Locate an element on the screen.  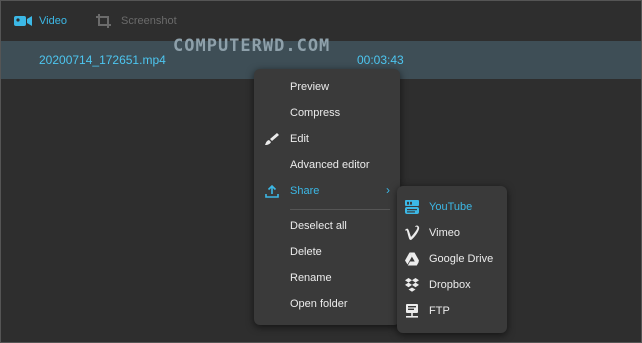
vimeo-icon is located at coordinates (412, 233).